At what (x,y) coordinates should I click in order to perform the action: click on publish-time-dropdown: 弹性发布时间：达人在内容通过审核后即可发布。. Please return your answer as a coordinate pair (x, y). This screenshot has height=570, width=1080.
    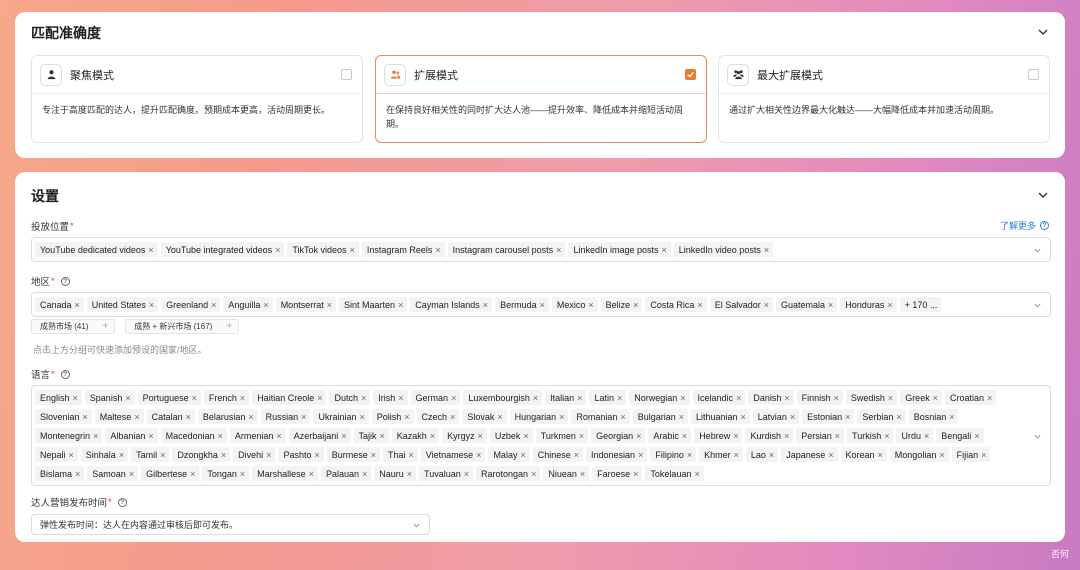
    Looking at the image, I should click on (230, 524).